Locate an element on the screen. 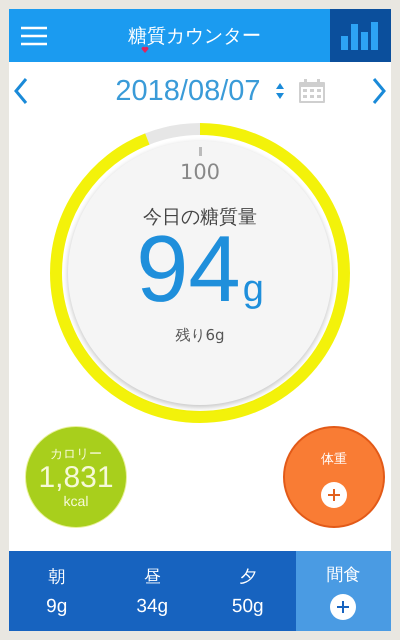 This screenshot has height=640, width=400. sort-icon is located at coordinates (279, 91).